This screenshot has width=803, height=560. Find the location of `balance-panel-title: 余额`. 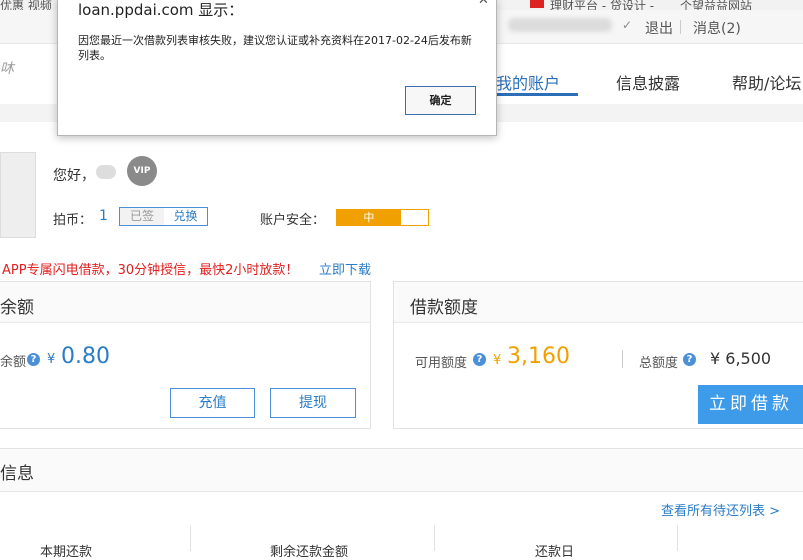

balance-panel-title: 余额 is located at coordinates (17, 308).